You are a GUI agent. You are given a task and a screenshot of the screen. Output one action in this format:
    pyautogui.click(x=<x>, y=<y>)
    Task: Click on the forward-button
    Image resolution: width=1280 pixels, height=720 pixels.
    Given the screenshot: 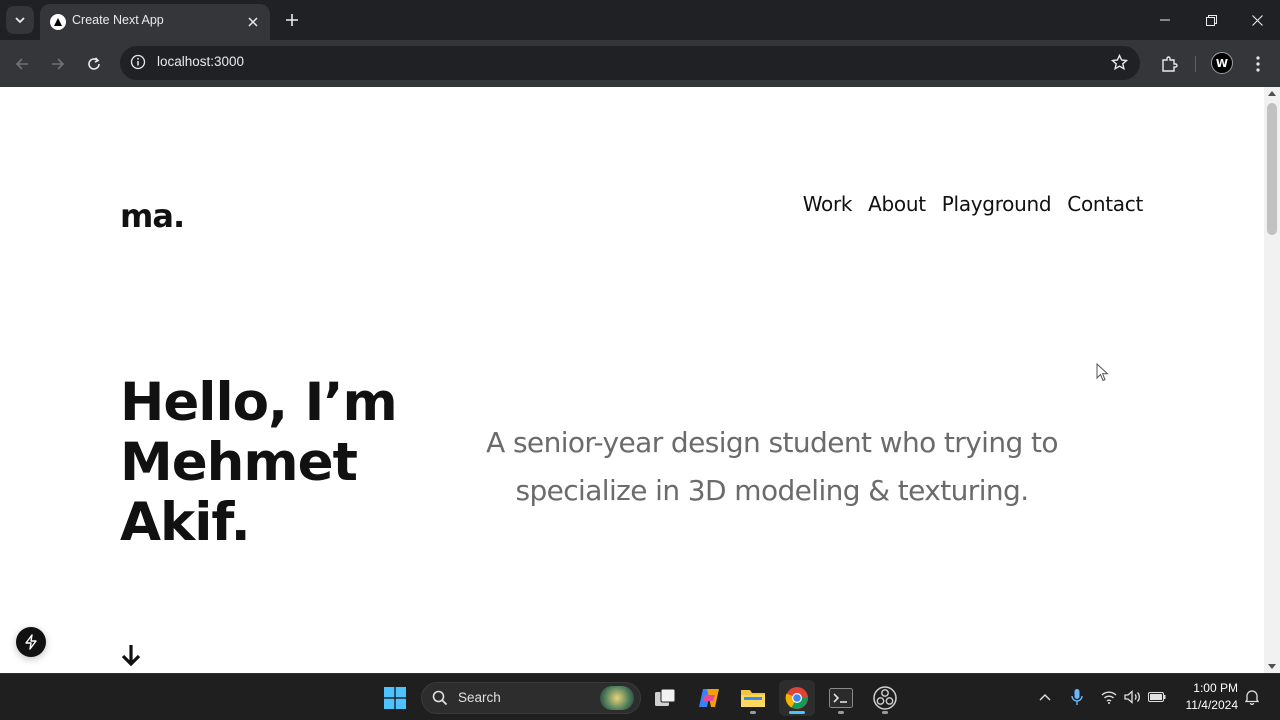 What is the action you would take?
    pyautogui.click(x=58, y=64)
    